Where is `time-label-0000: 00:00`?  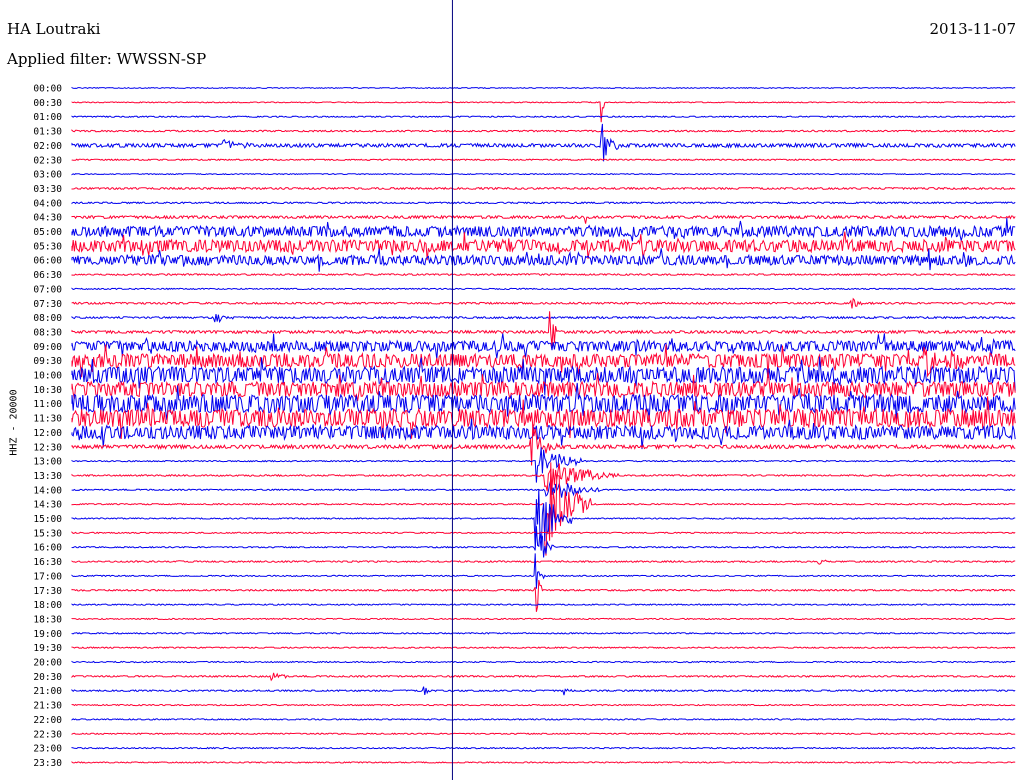
time-label-0000: 00:00 is located at coordinates (47, 89).